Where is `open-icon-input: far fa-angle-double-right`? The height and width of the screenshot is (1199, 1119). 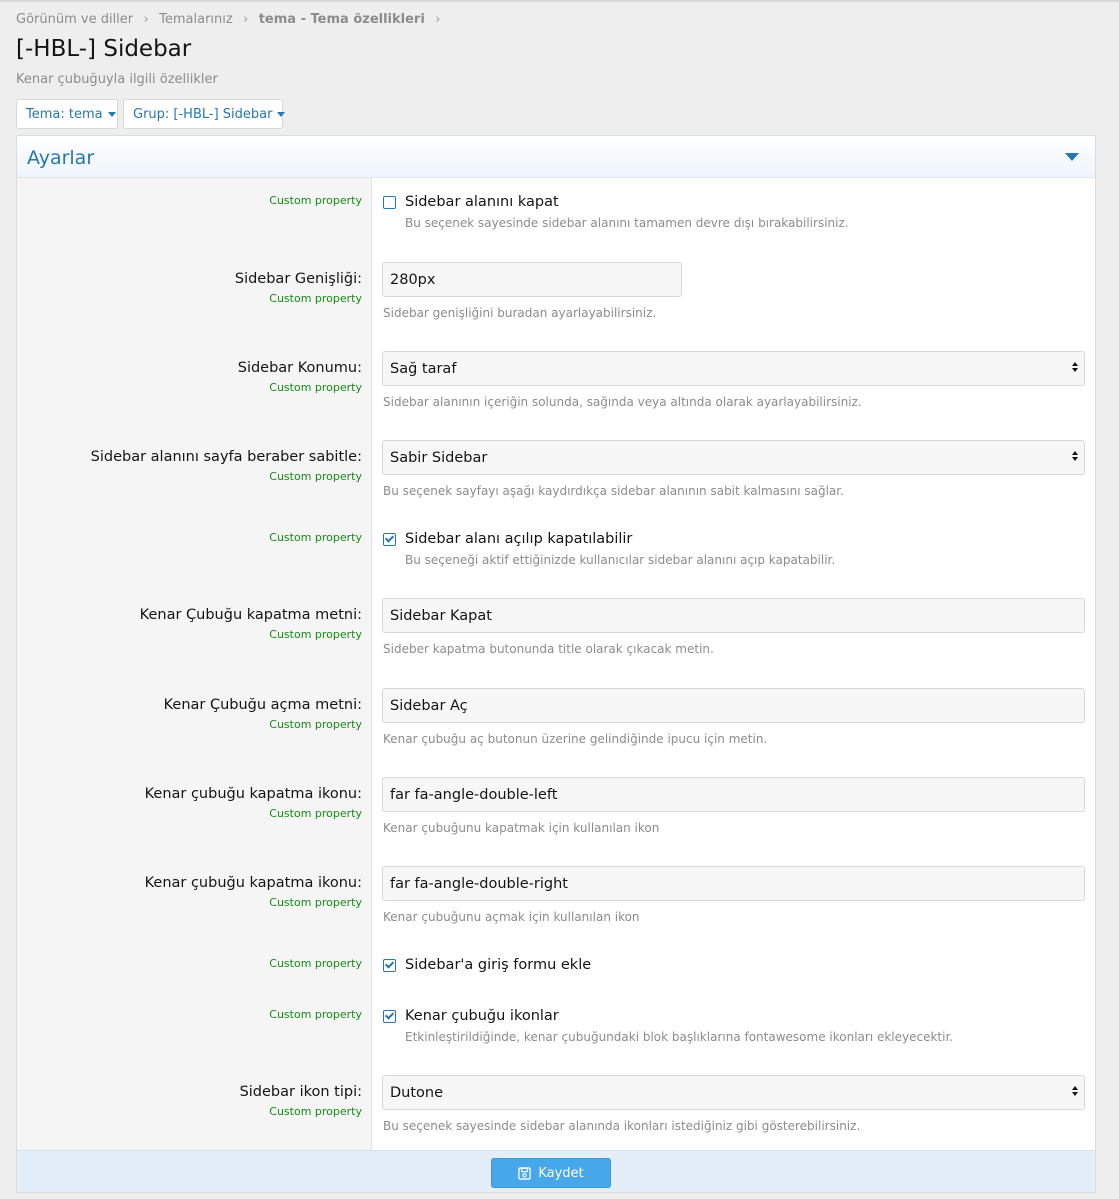 open-icon-input: far fa-angle-double-right is located at coordinates (733, 883).